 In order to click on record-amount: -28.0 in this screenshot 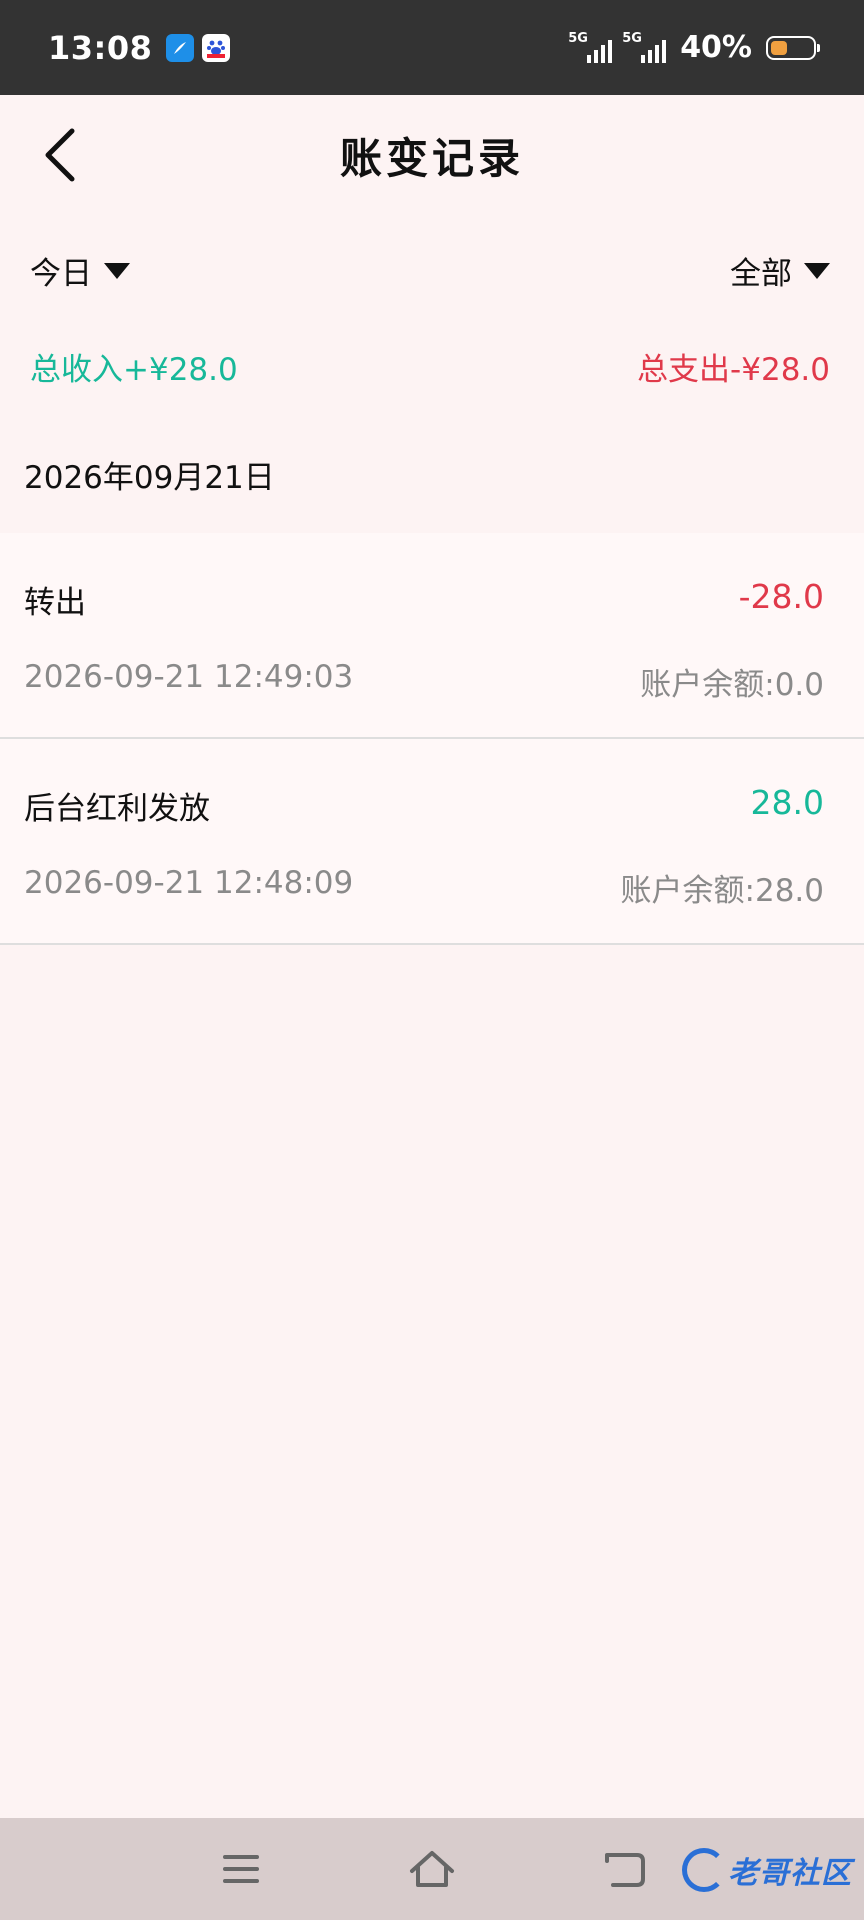, I will do `click(781, 596)`.